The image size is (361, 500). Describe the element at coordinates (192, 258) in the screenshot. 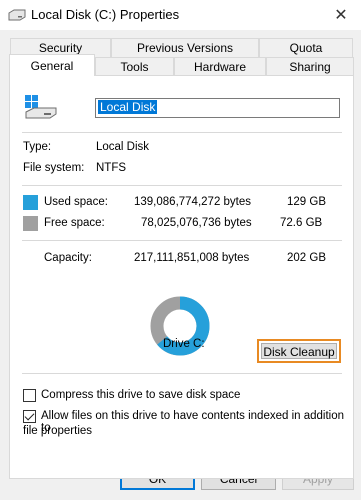

I see `capacity-bytes: 217,111,851,008 bytes` at that location.